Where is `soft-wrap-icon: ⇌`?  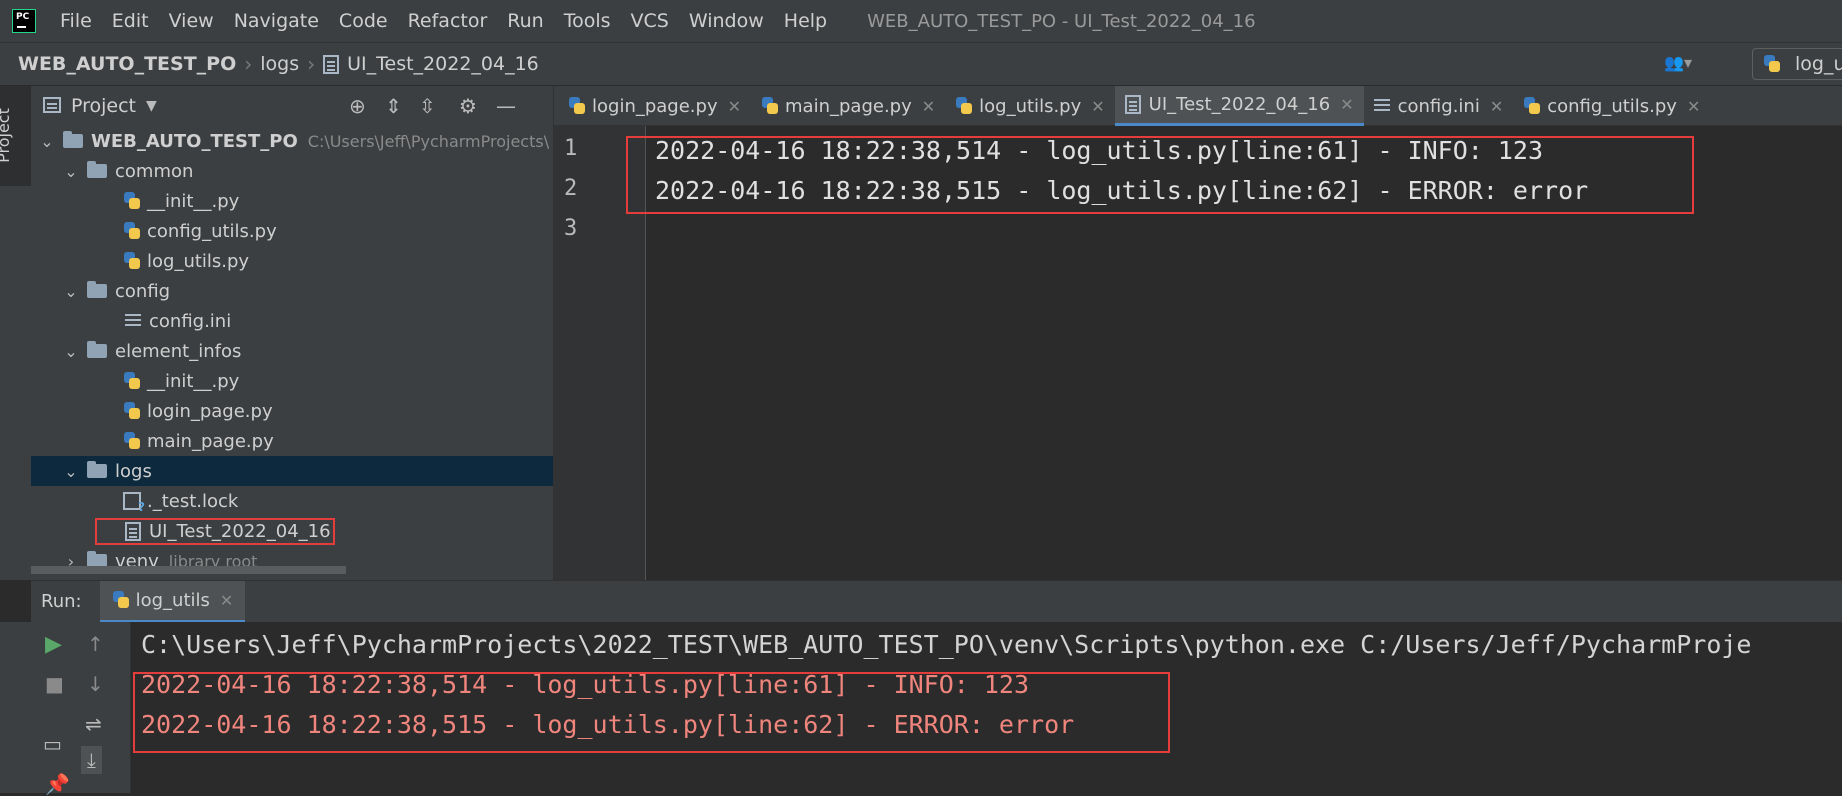 soft-wrap-icon: ⇌ is located at coordinates (93, 724).